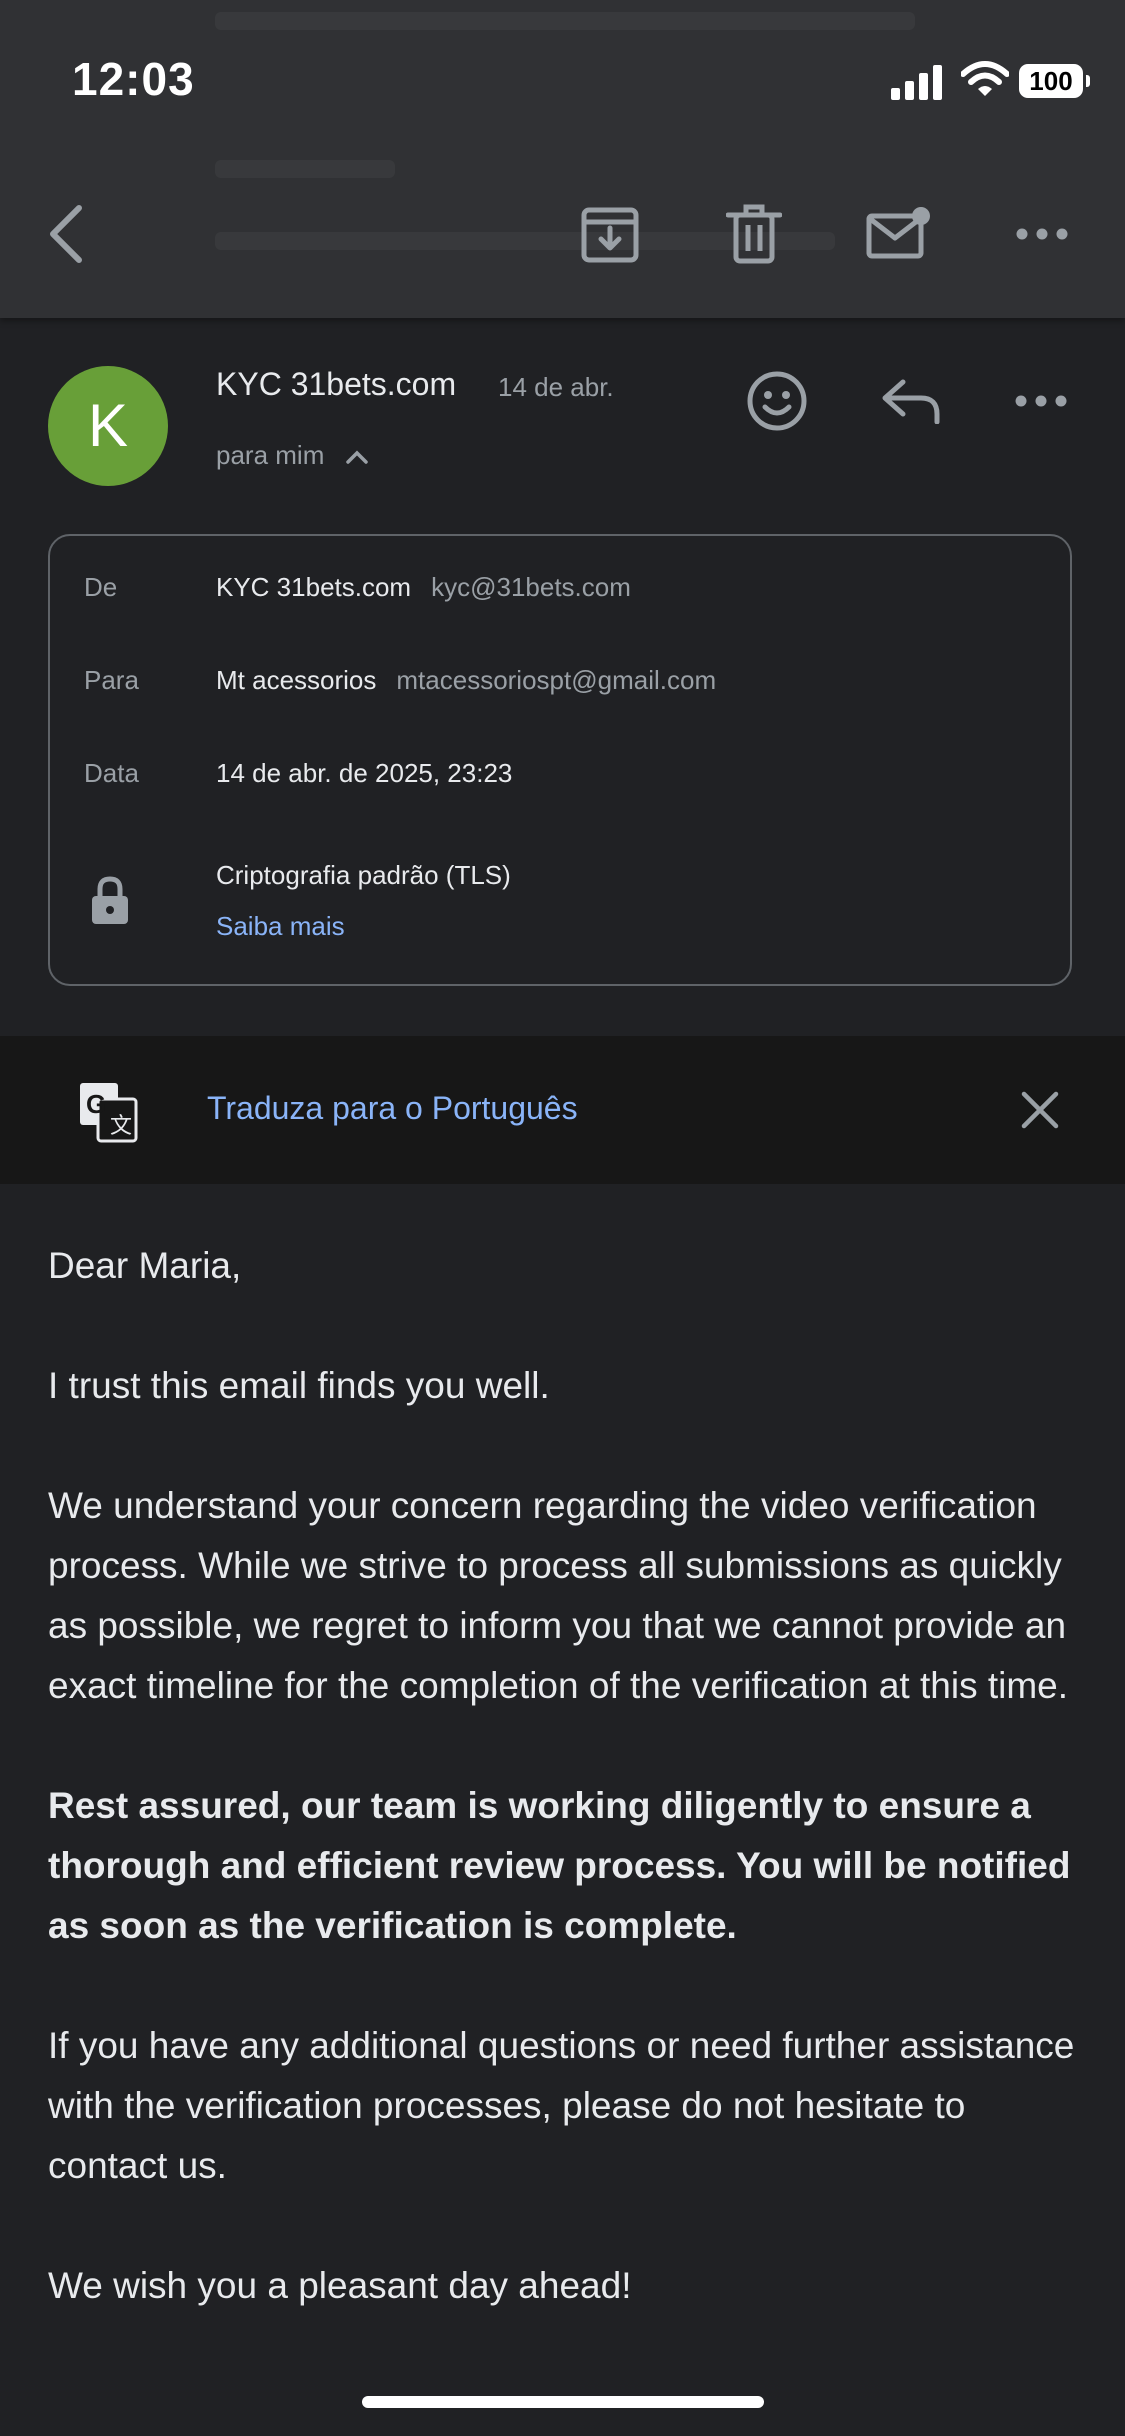 Image resolution: width=1125 pixels, height=2436 pixels. What do you see at coordinates (270, 455) in the screenshot?
I see `recipient-label: para mim` at bounding box center [270, 455].